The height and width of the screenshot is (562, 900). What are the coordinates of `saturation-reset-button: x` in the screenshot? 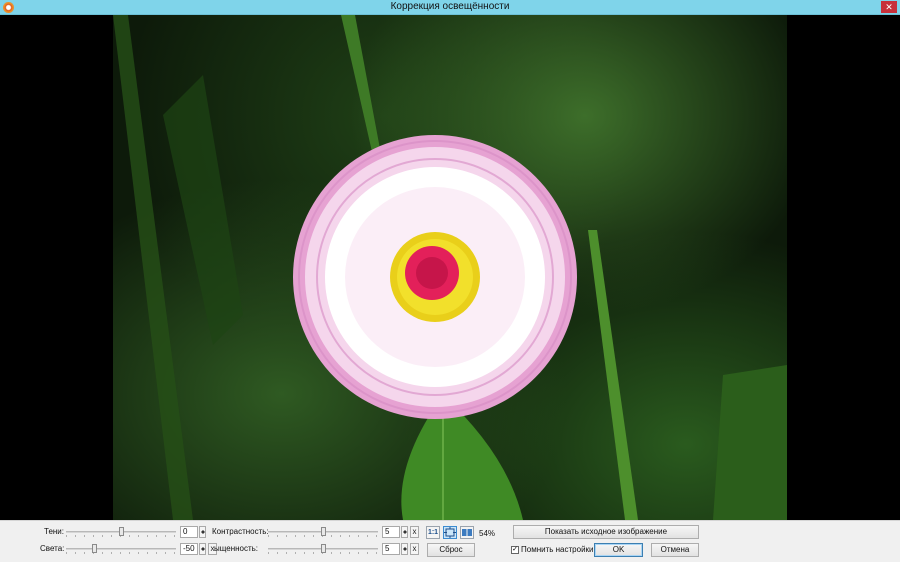 It's located at (414, 549).